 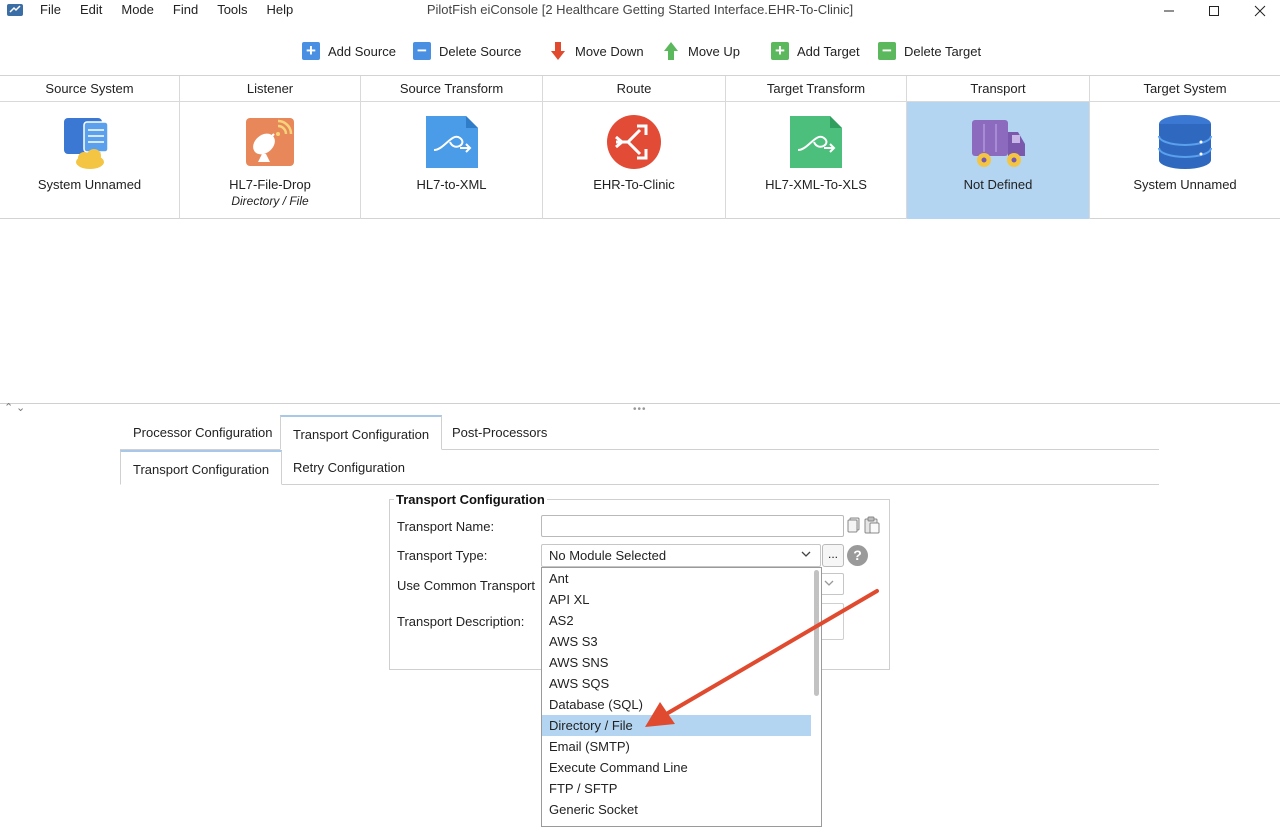 What do you see at coordinates (676, 704) in the screenshot?
I see `dropdown-option: Database (SQL)` at bounding box center [676, 704].